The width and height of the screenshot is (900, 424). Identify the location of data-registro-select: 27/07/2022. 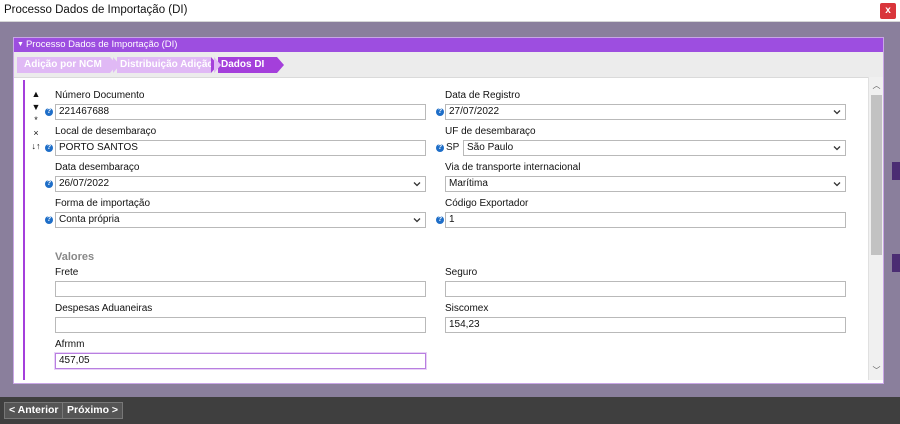
(645, 112).